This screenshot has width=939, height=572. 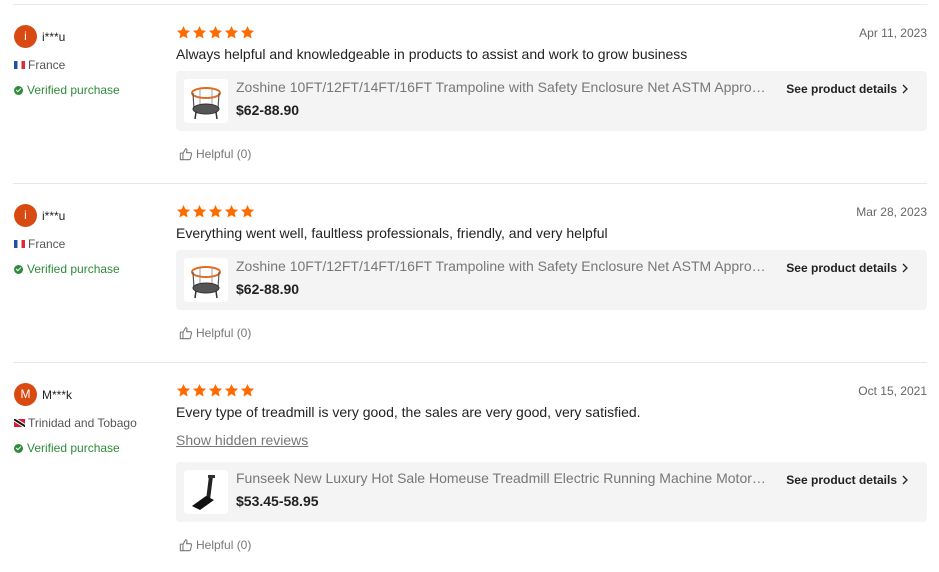 What do you see at coordinates (206, 492) in the screenshot?
I see `treadmill-image` at bounding box center [206, 492].